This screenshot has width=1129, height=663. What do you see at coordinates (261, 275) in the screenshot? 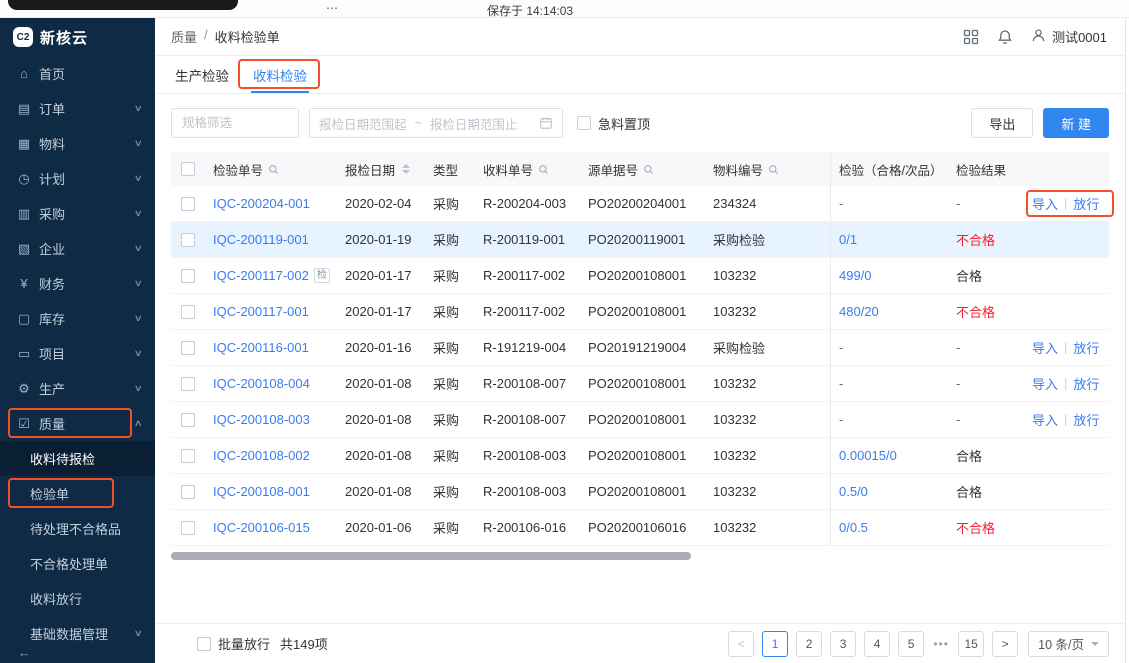
I see `inspection-order-link: IQC-200117-002` at bounding box center [261, 275].